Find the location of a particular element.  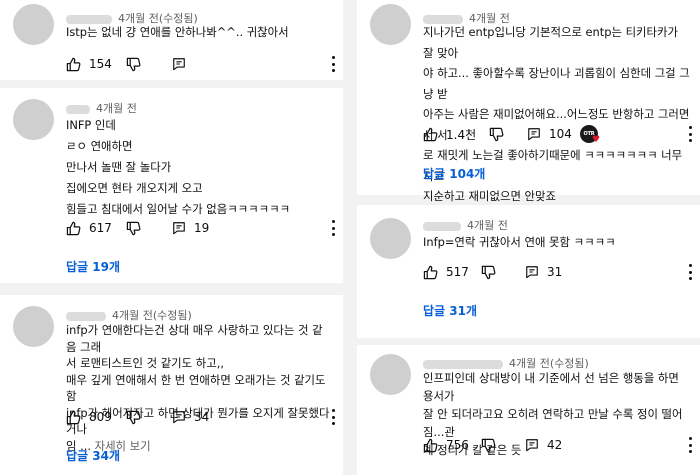

comment-actions: 809 34 is located at coordinates (201, 417).